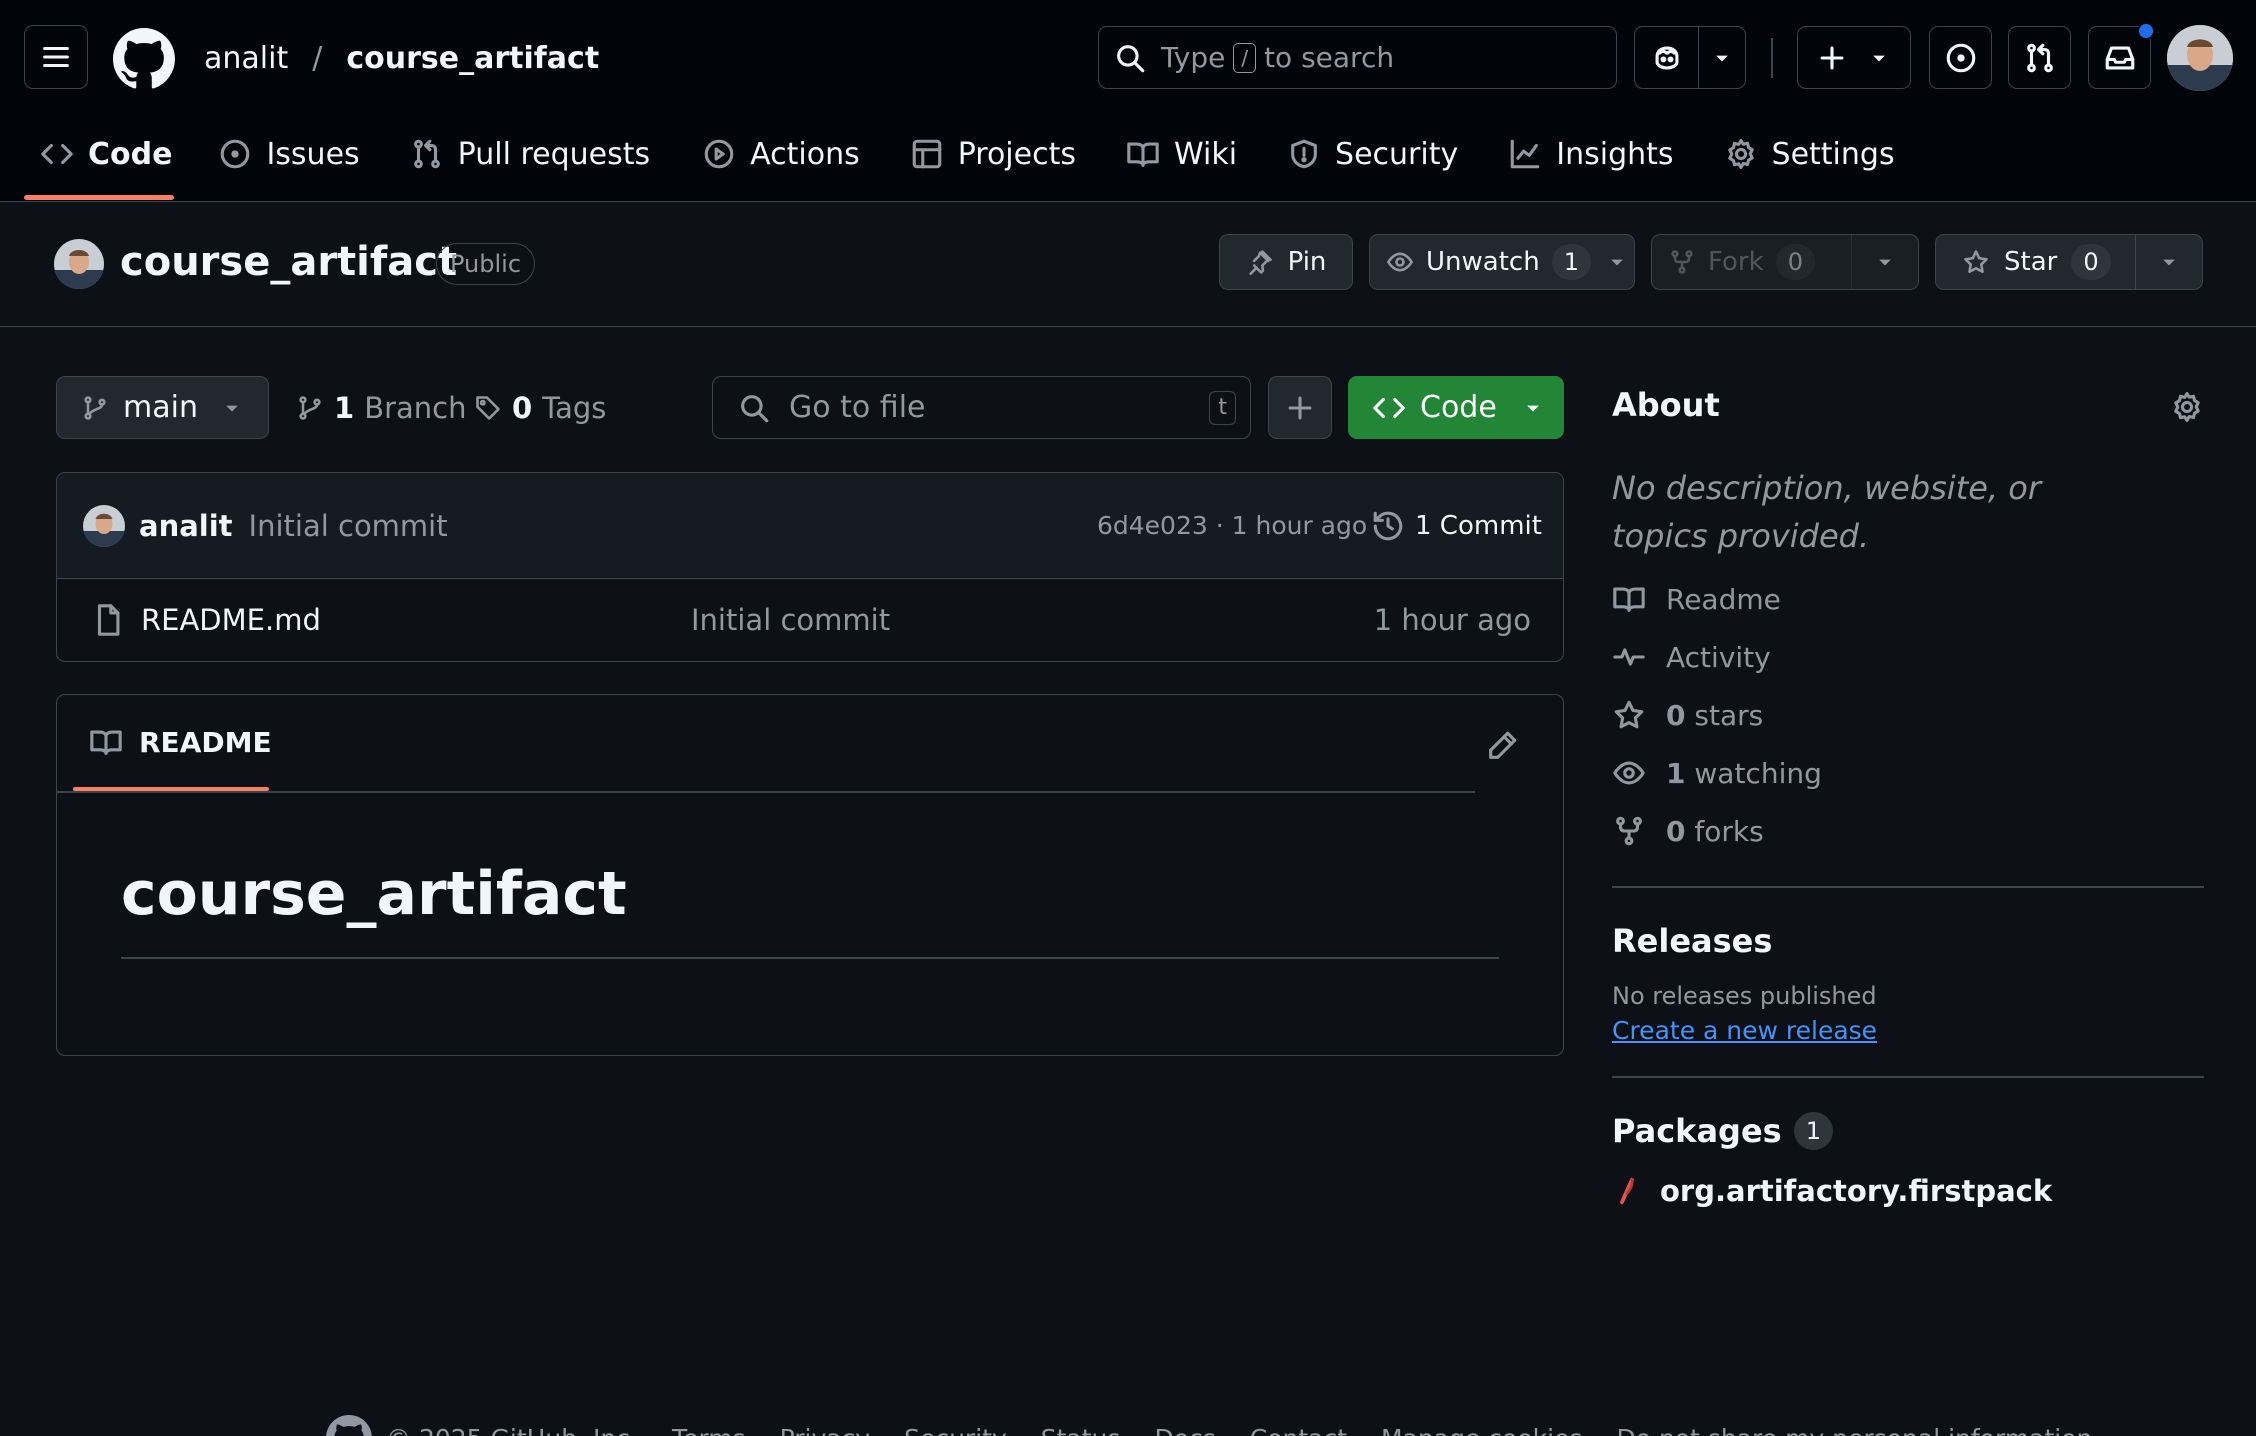  I want to click on footer-link-contact: Contact, so click(1298, 1430).